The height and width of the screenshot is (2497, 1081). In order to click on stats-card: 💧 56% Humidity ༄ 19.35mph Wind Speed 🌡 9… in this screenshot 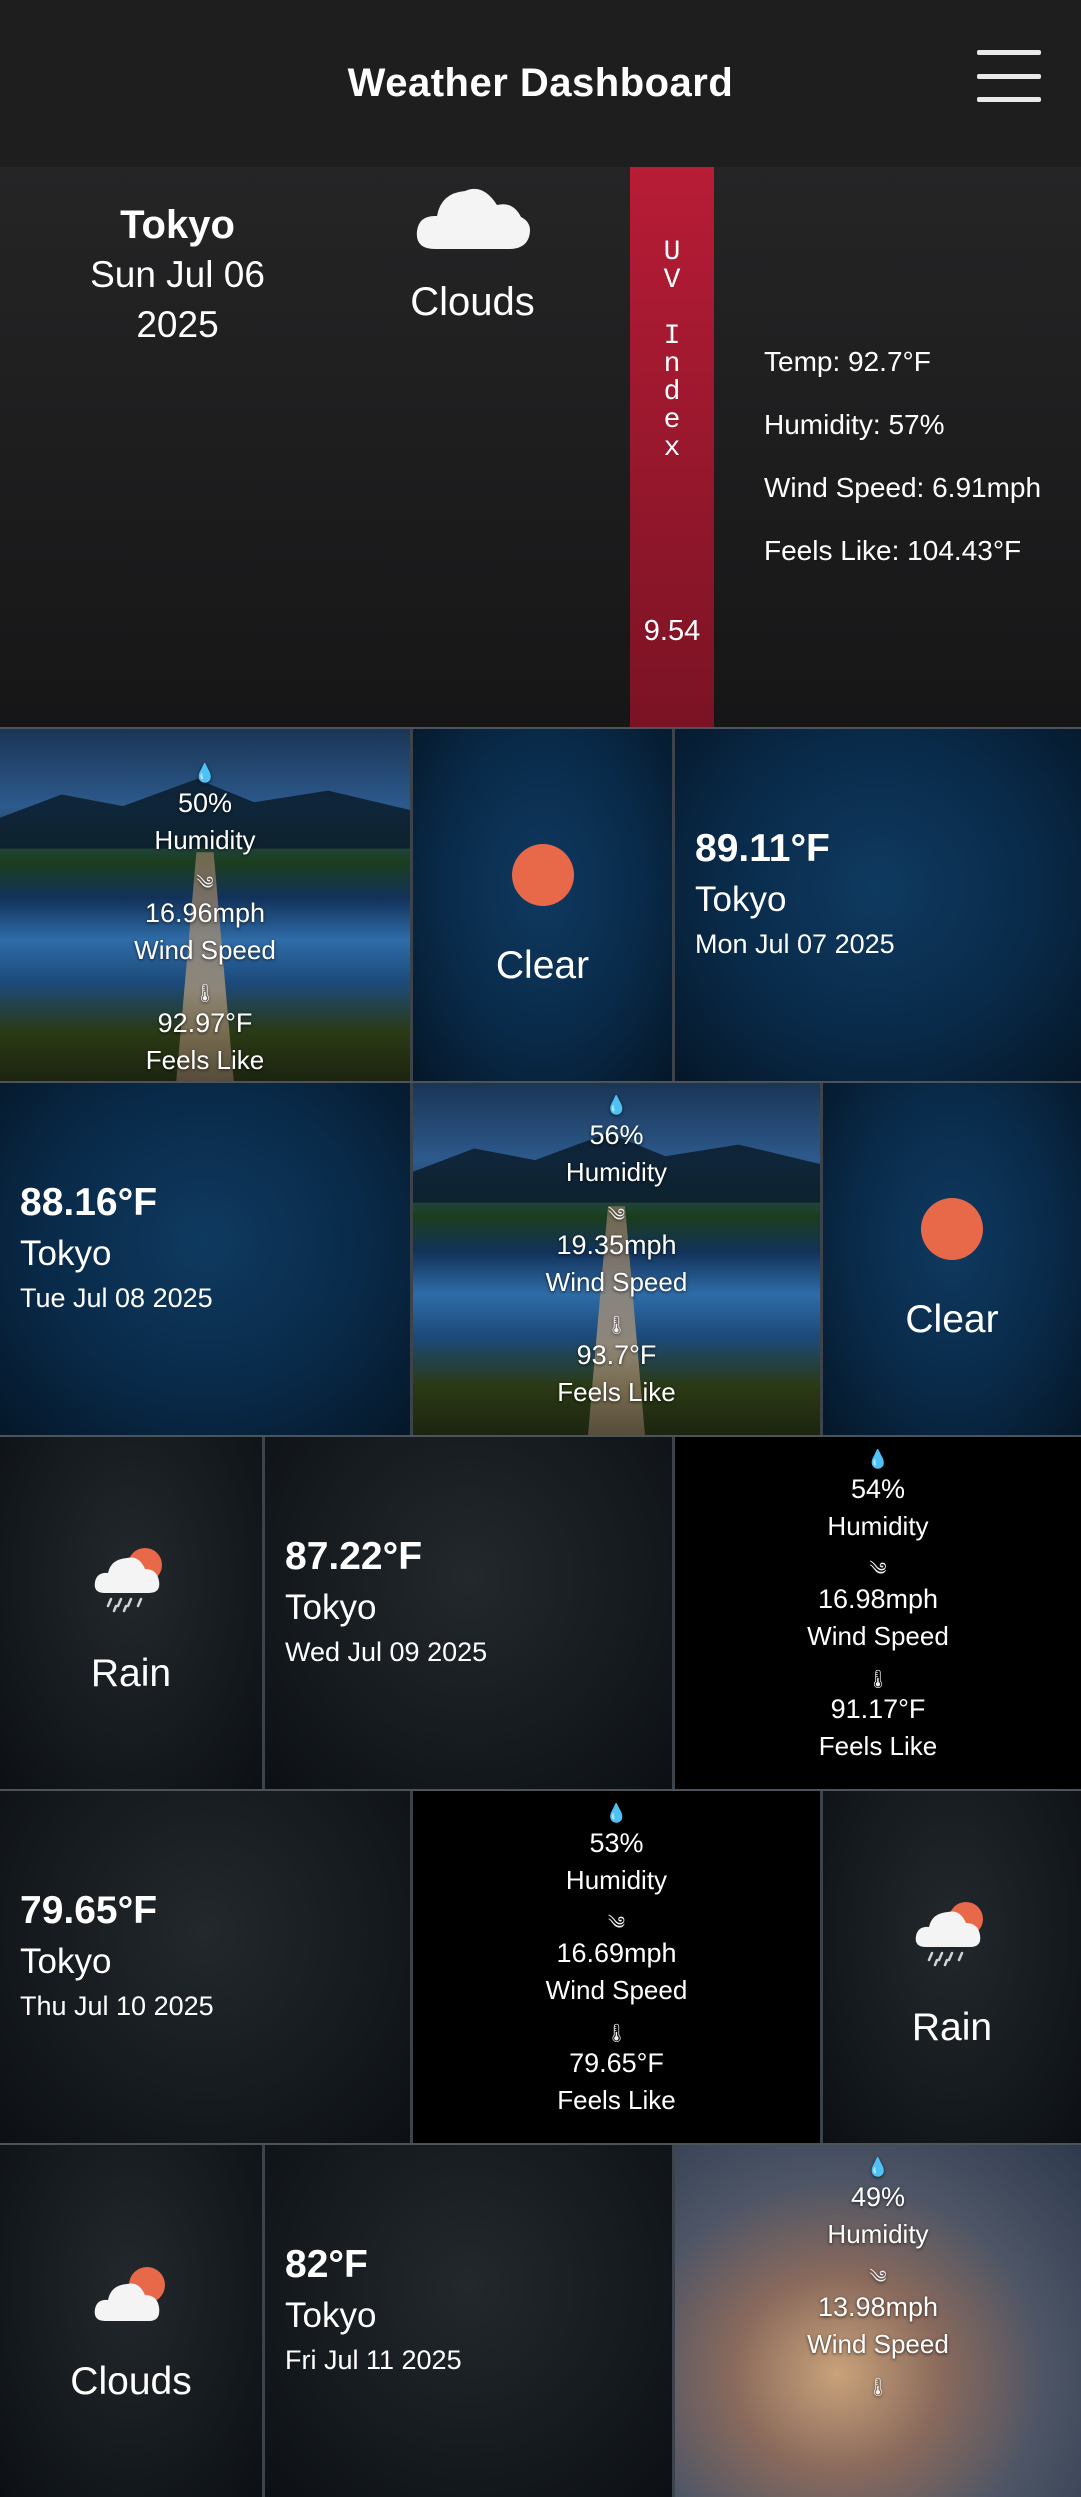, I will do `click(615, 1259)`.